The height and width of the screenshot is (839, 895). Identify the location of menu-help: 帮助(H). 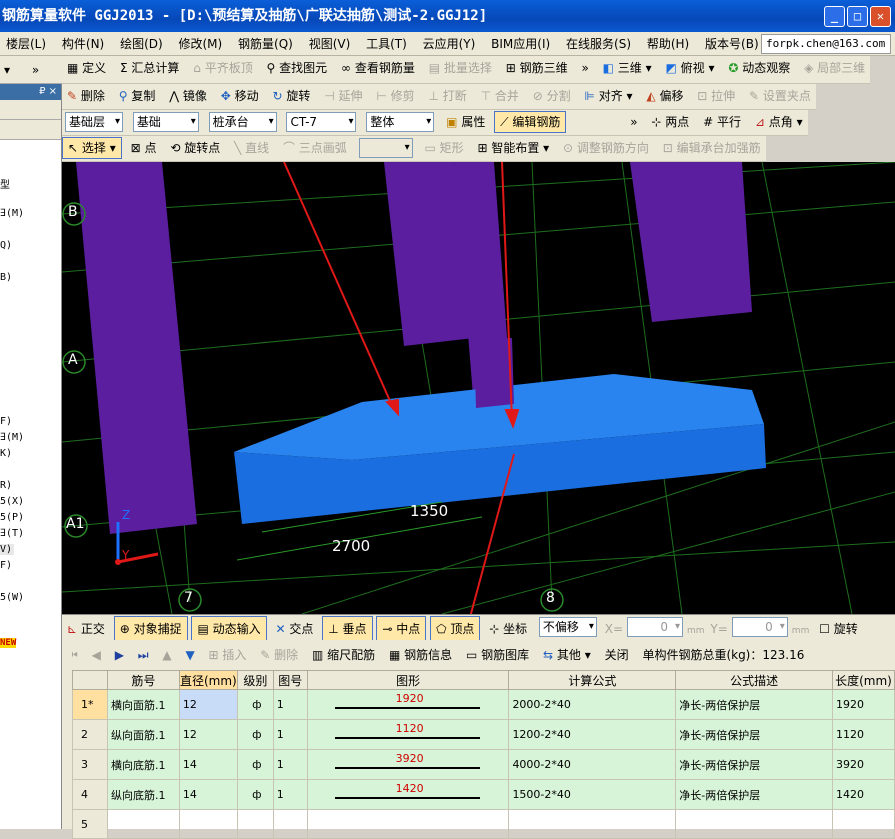
(668, 44).